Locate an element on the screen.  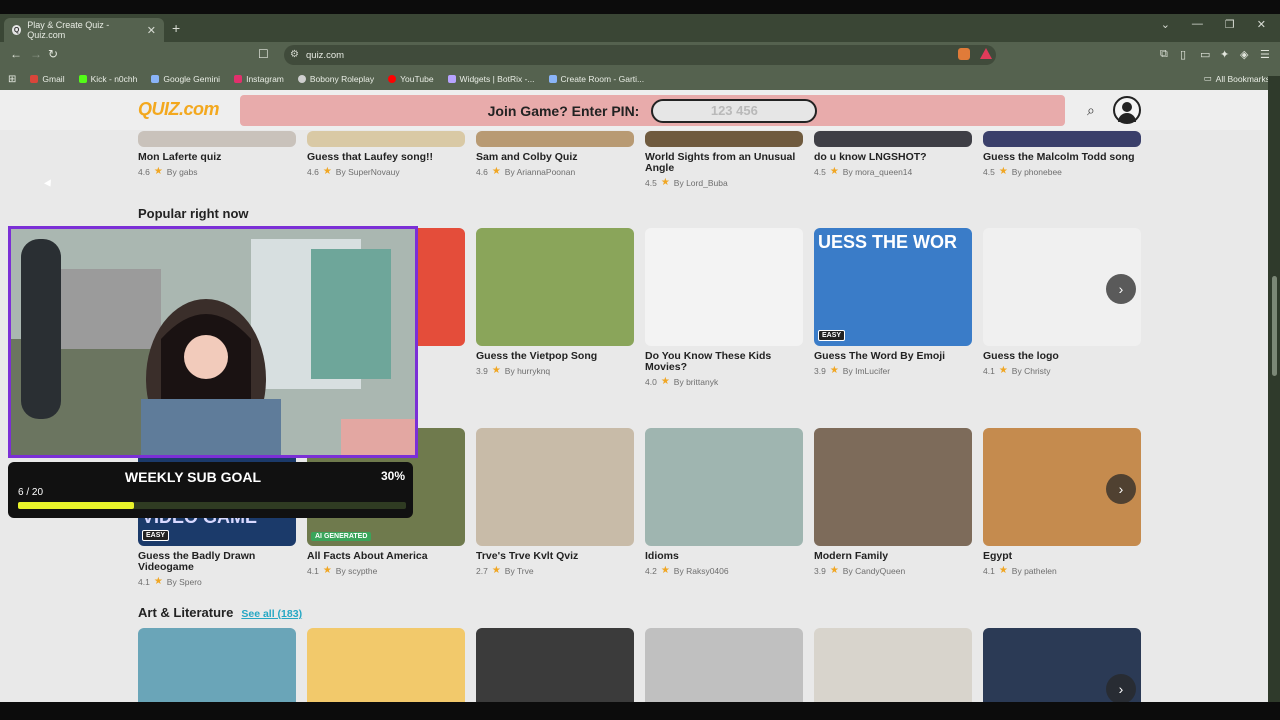
quiz-title: Idioms is located at coordinates (724, 556).